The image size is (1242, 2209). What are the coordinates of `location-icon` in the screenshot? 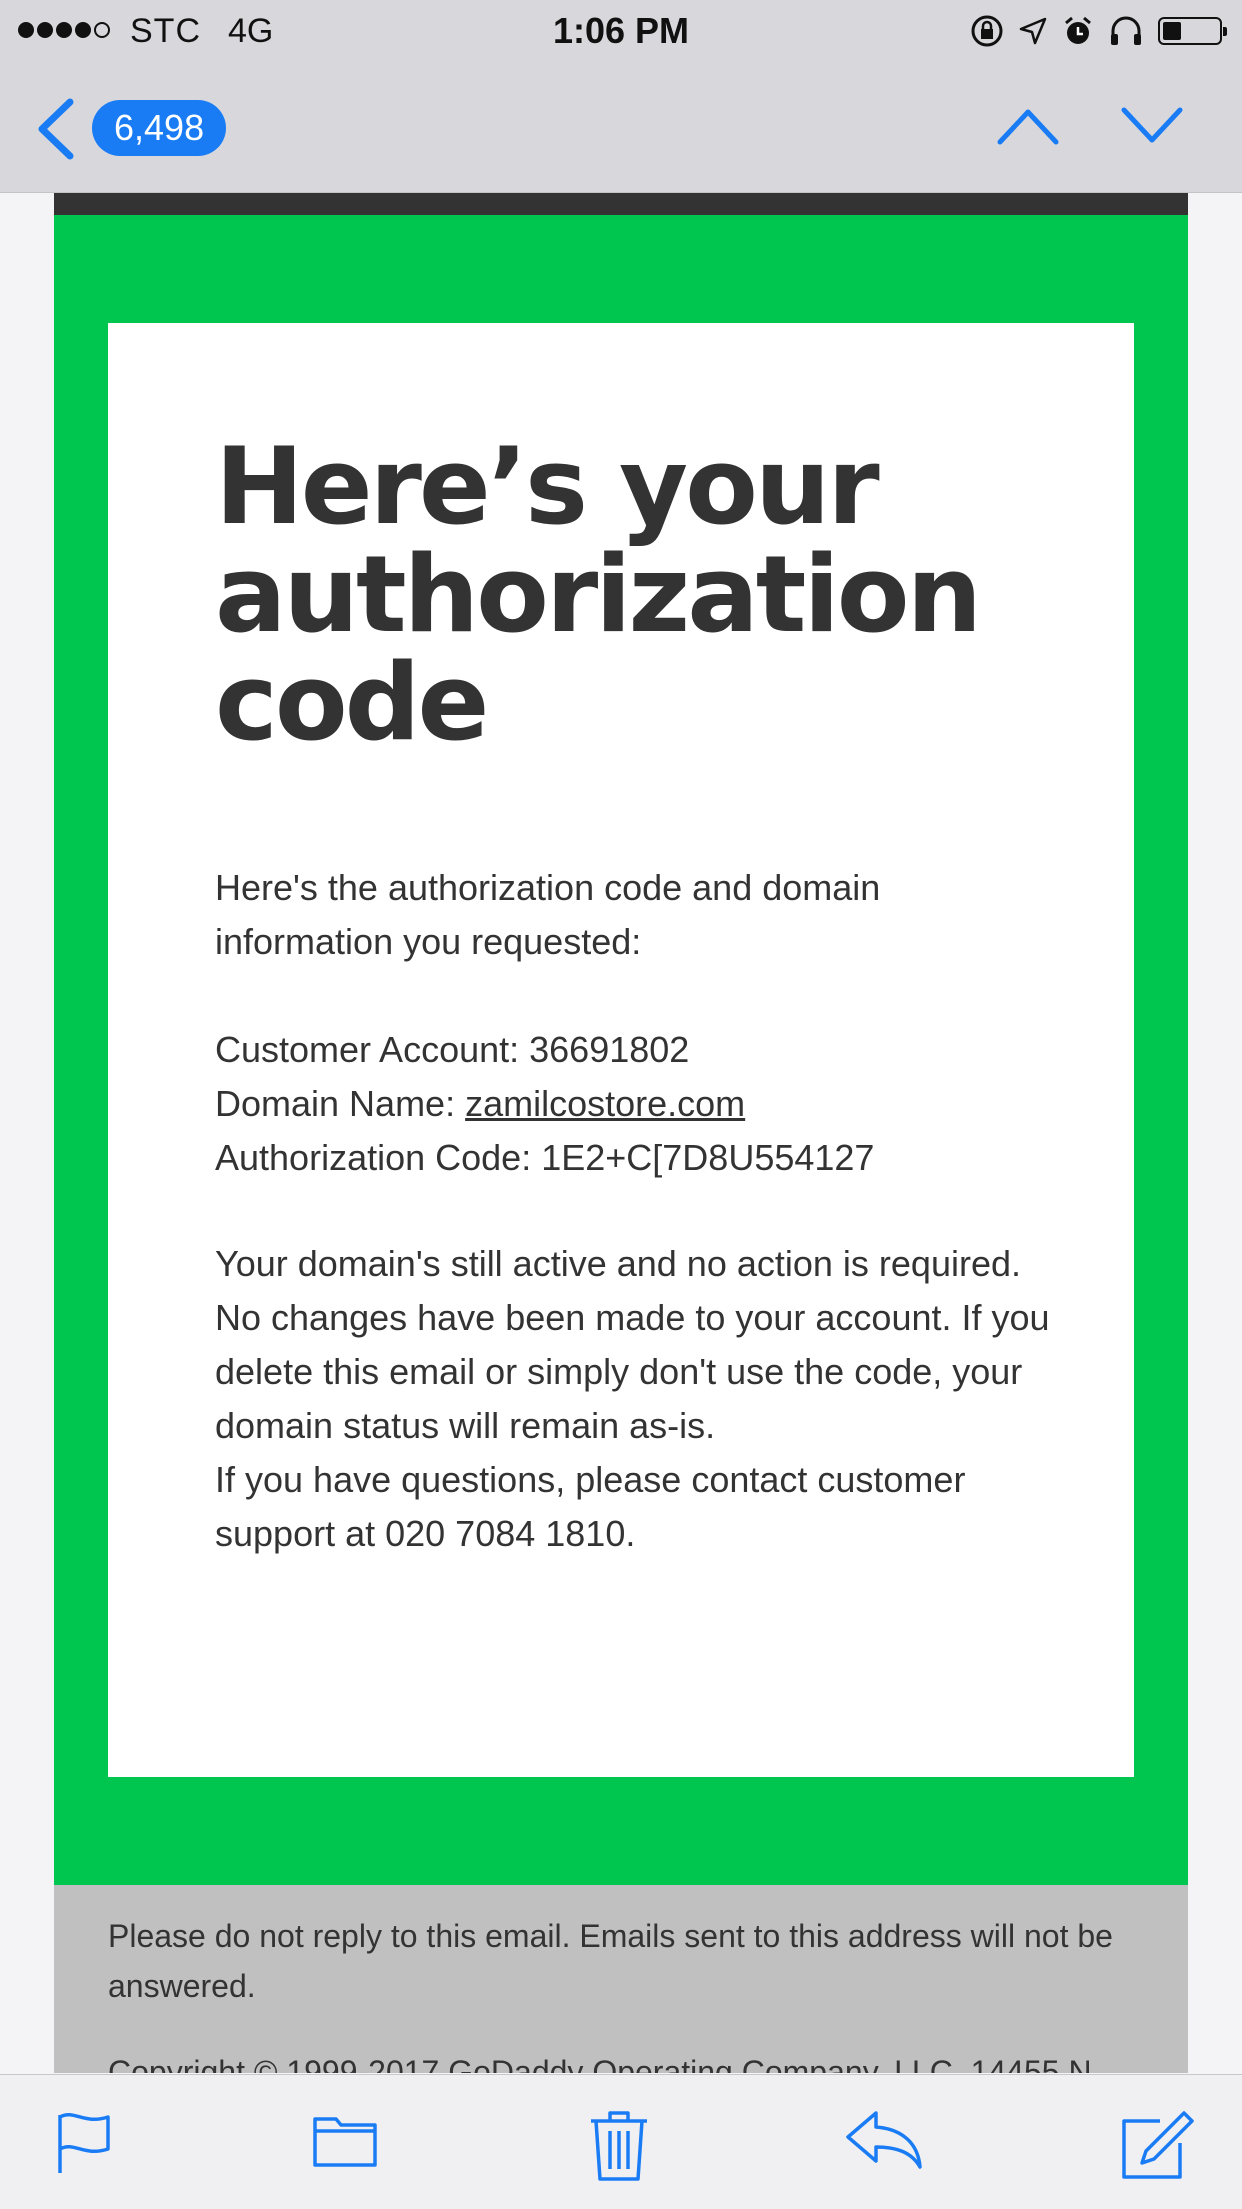 It's located at (1033, 31).